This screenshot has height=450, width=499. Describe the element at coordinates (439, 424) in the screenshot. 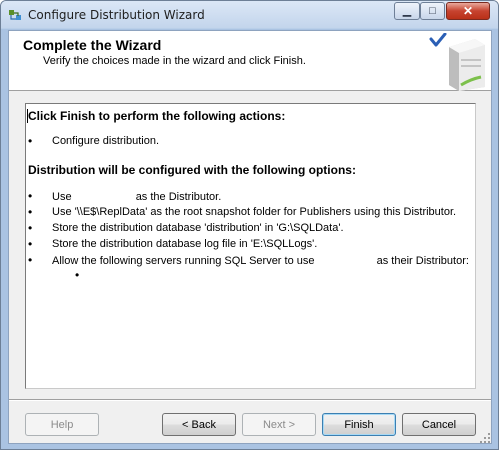

I see `cancel-button: Cancel` at that location.